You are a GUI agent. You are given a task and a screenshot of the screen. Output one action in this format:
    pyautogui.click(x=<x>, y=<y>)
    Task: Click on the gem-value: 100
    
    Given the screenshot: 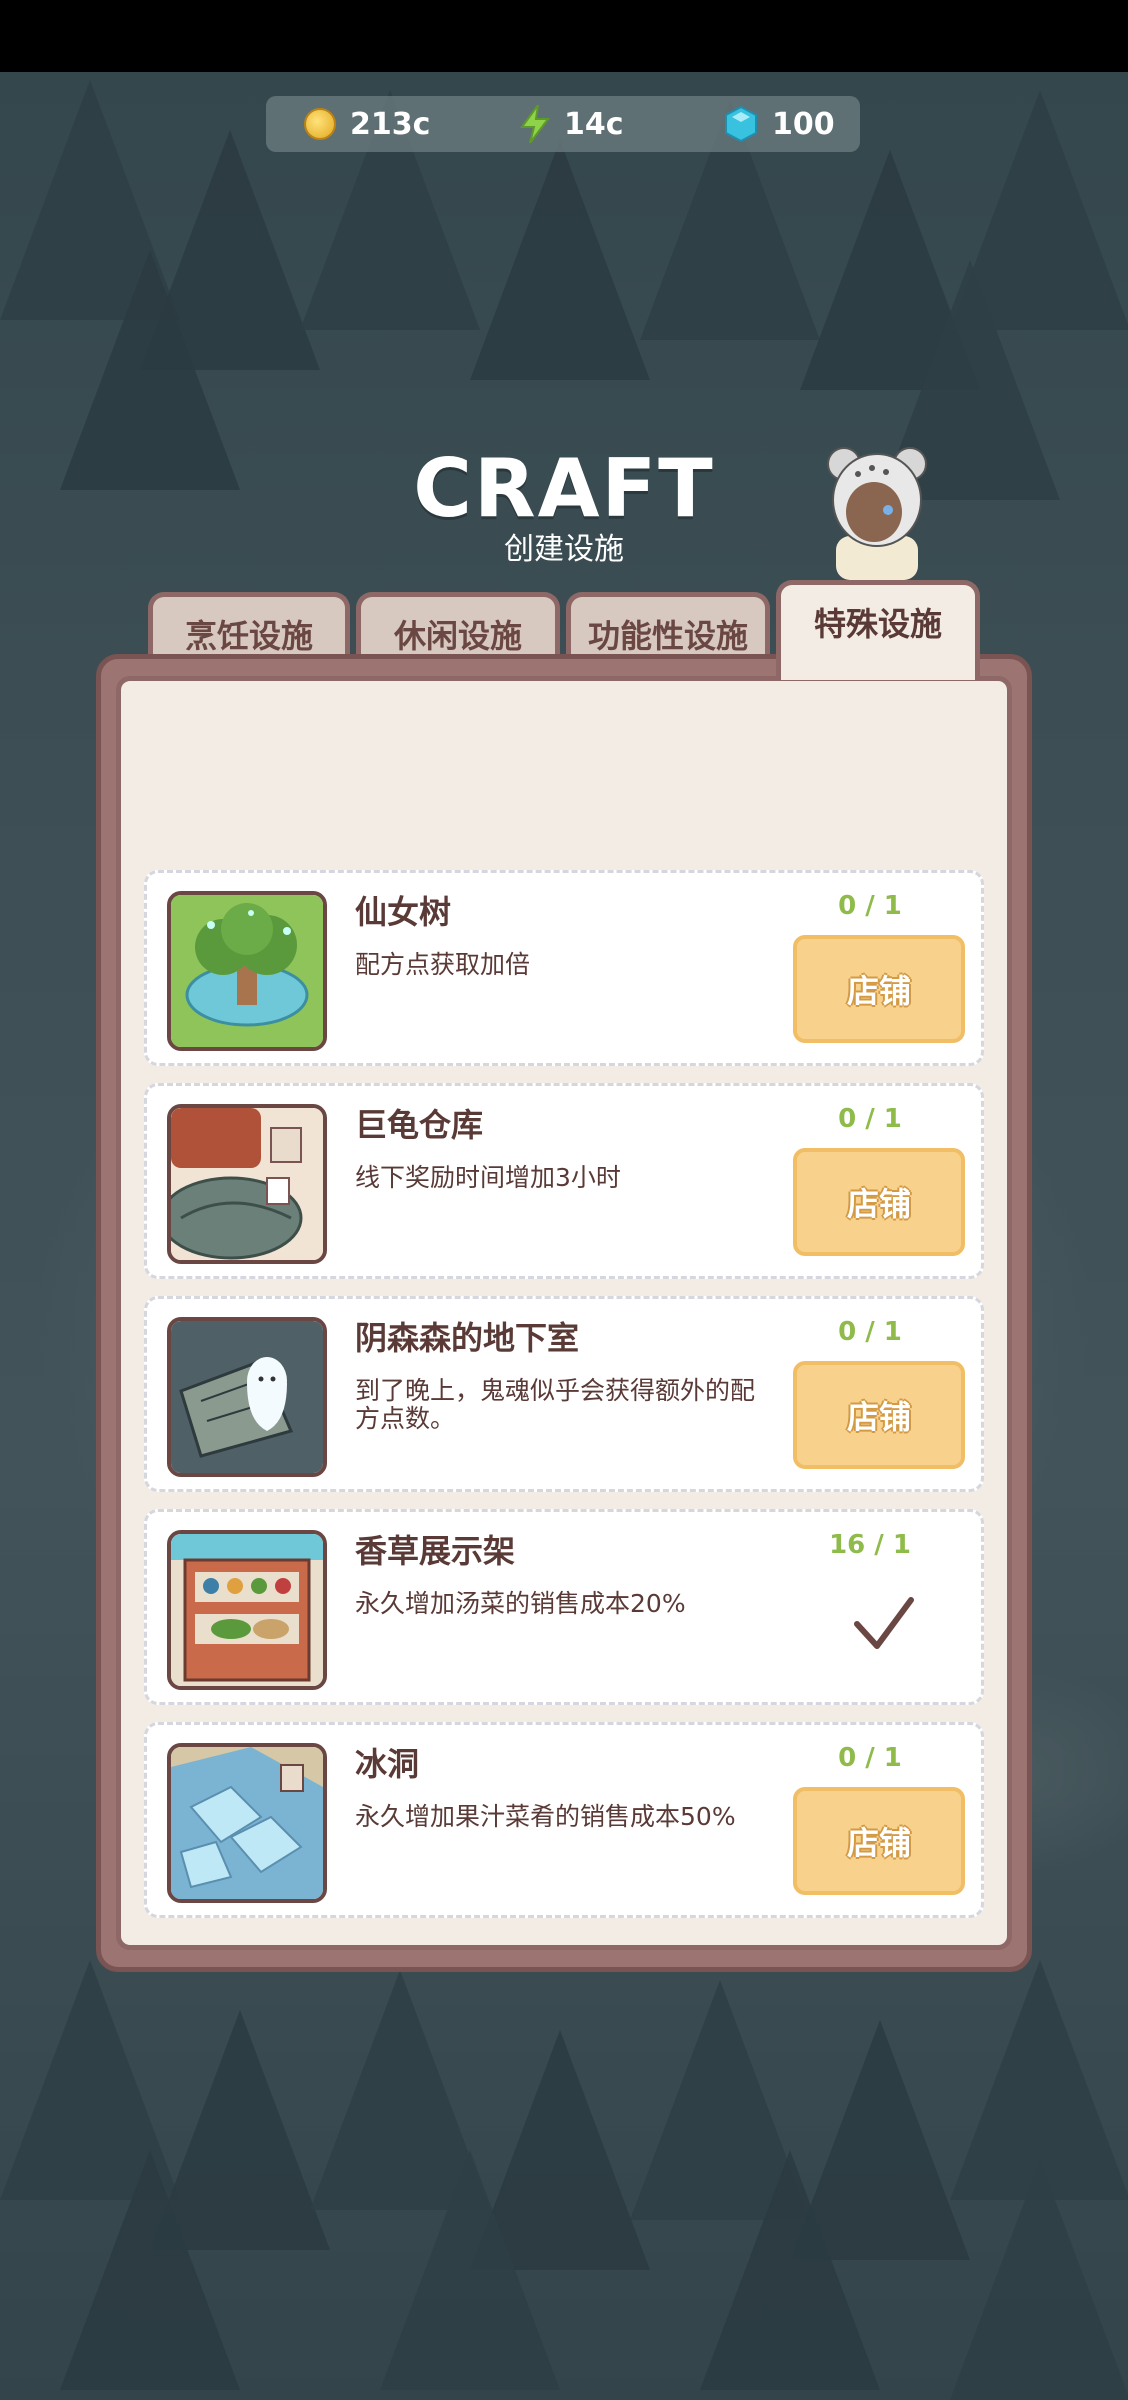 What is the action you would take?
    pyautogui.click(x=803, y=124)
    